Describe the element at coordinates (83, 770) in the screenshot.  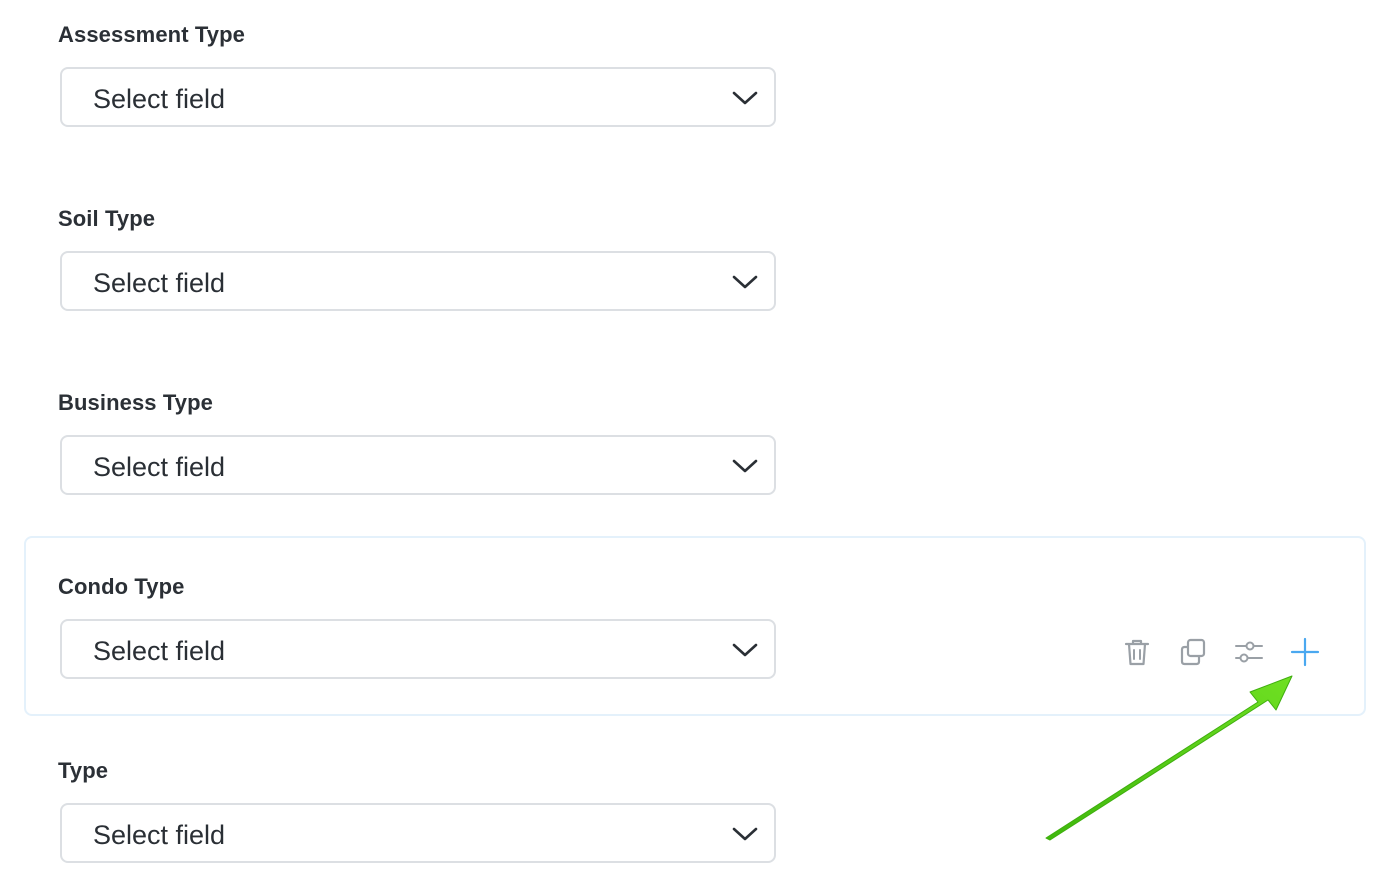
I see `field-label: Type` at that location.